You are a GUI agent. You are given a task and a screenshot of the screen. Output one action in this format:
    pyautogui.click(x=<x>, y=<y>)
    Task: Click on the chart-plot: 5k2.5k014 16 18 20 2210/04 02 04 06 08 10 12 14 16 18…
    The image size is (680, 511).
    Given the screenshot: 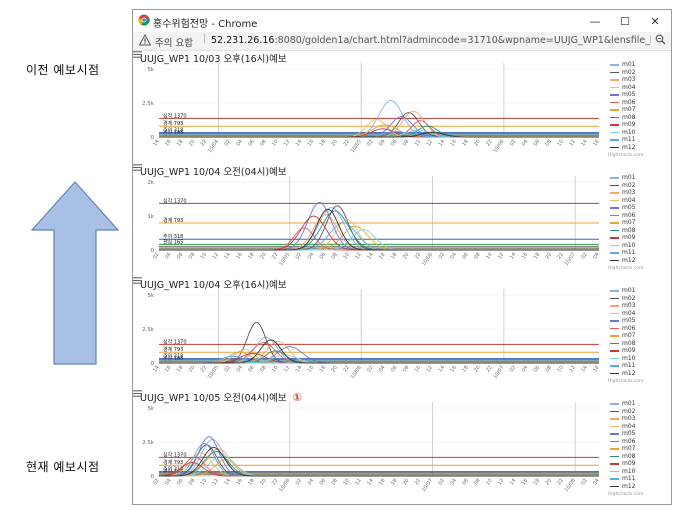 What is the action you would take?
    pyautogui.click(x=371, y=108)
    